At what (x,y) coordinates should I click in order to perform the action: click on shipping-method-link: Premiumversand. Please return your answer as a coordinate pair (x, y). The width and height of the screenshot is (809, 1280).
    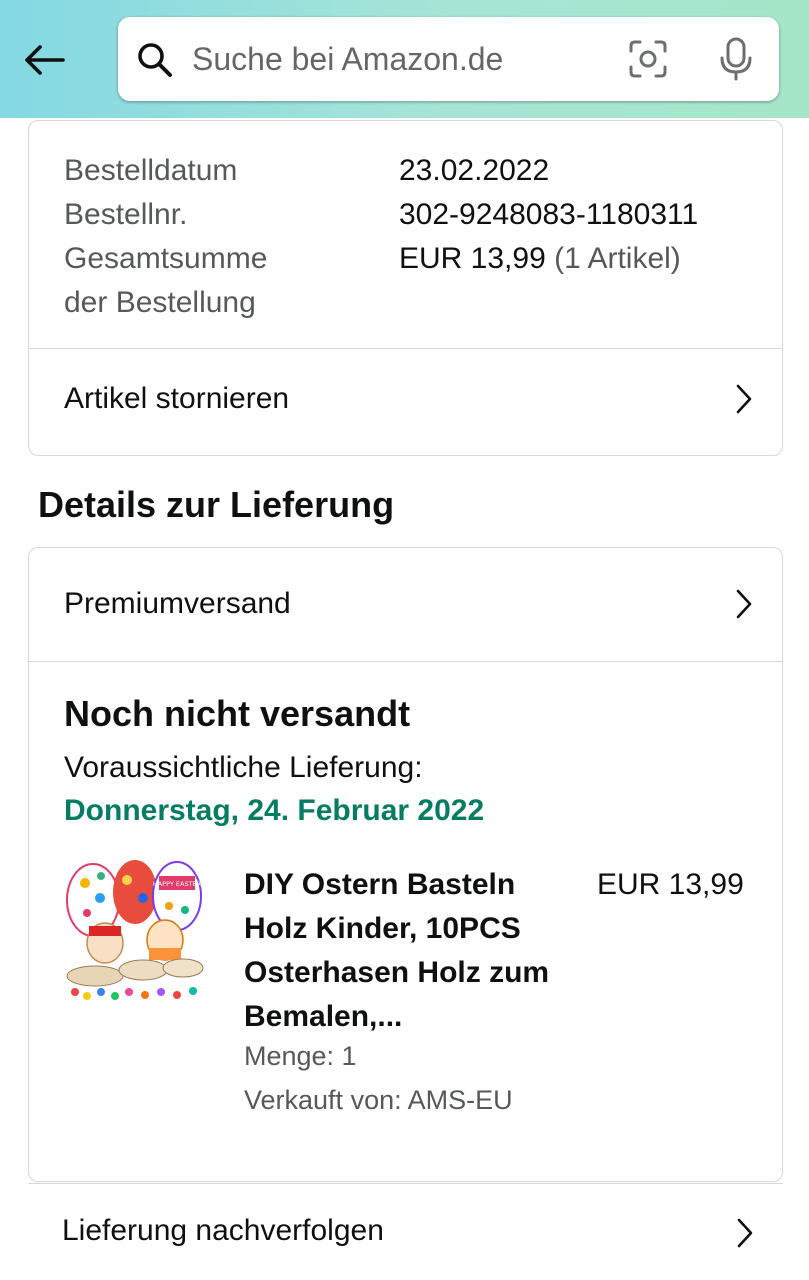
    Looking at the image, I should click on (405, 604).